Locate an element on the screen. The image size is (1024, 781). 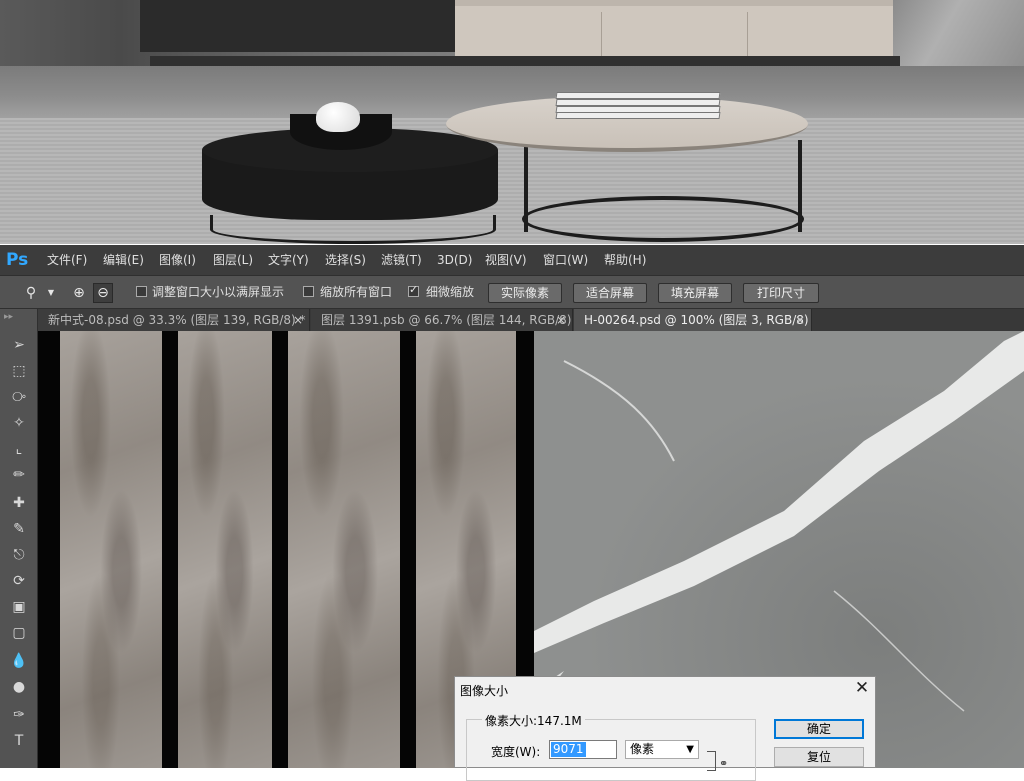
width-field: 9071 is located at coordinates (583, 749).